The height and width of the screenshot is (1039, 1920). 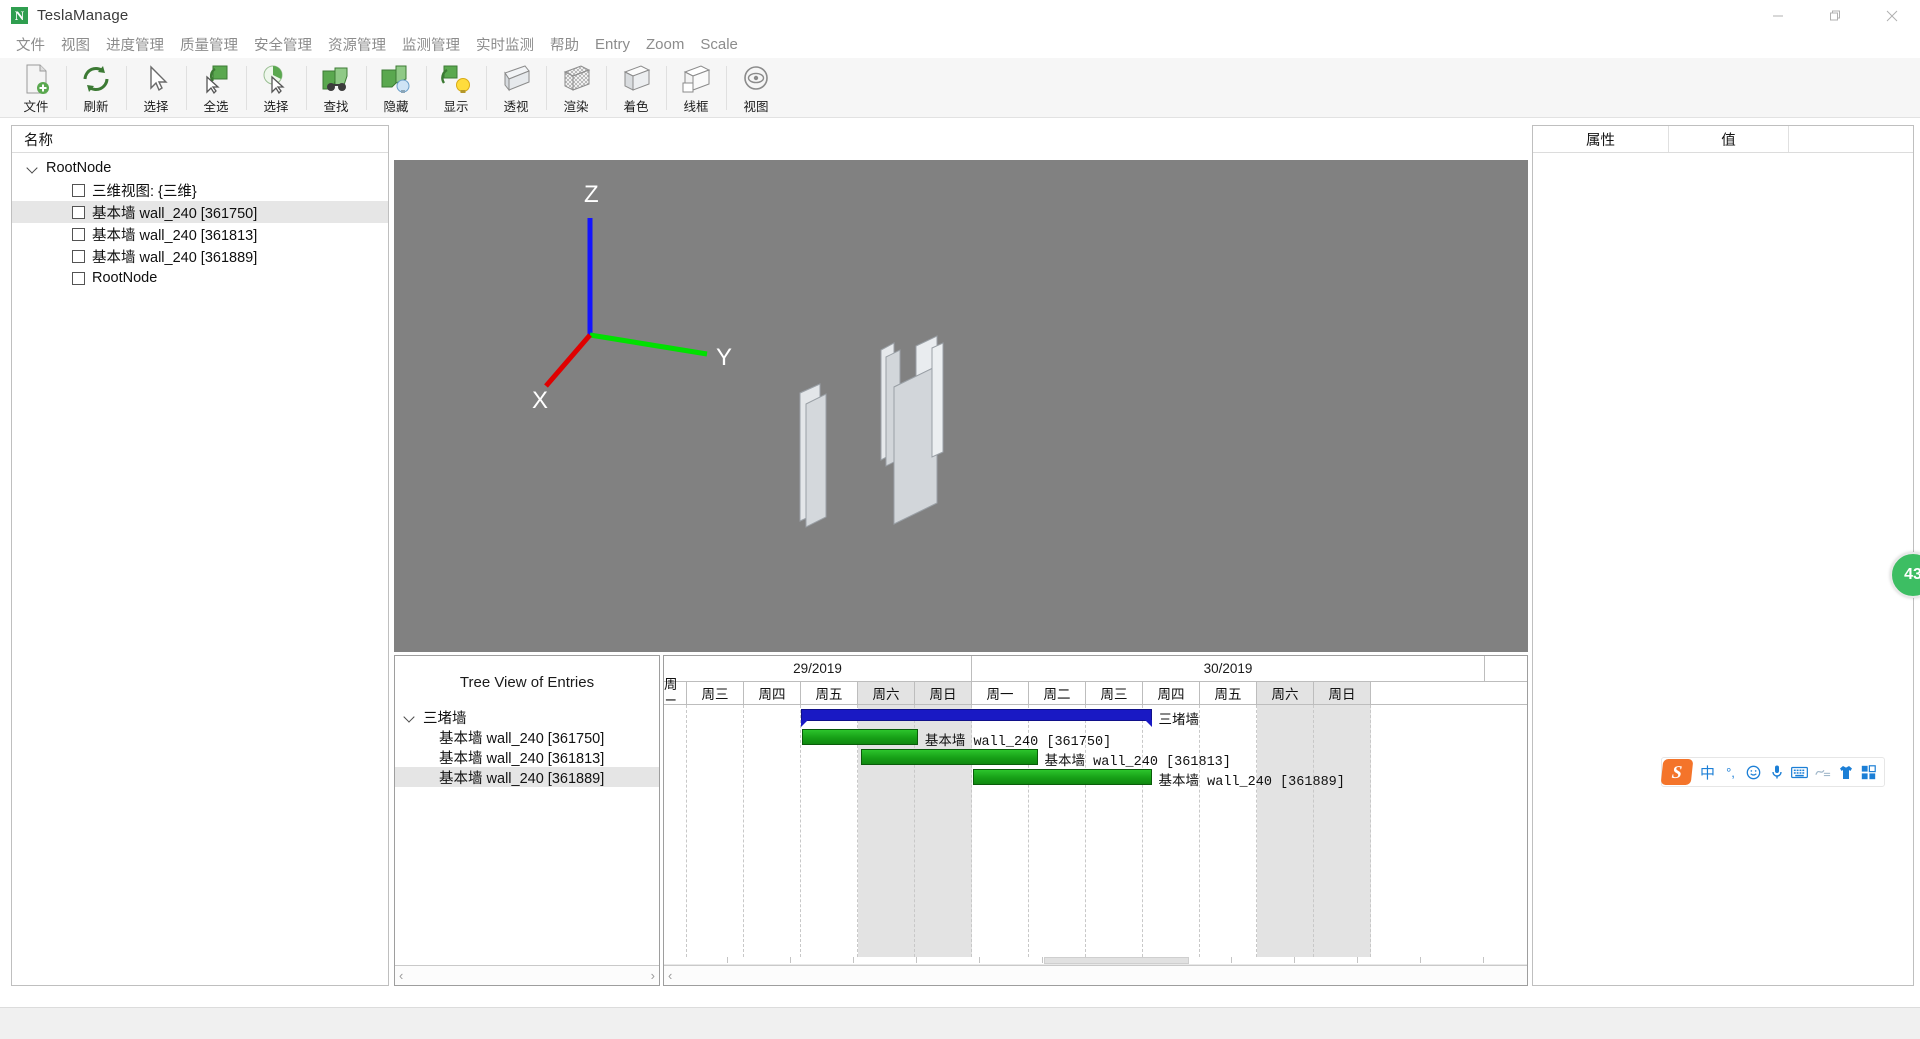 I want to click on handwriting-icon, so click(x=1822, y=772).